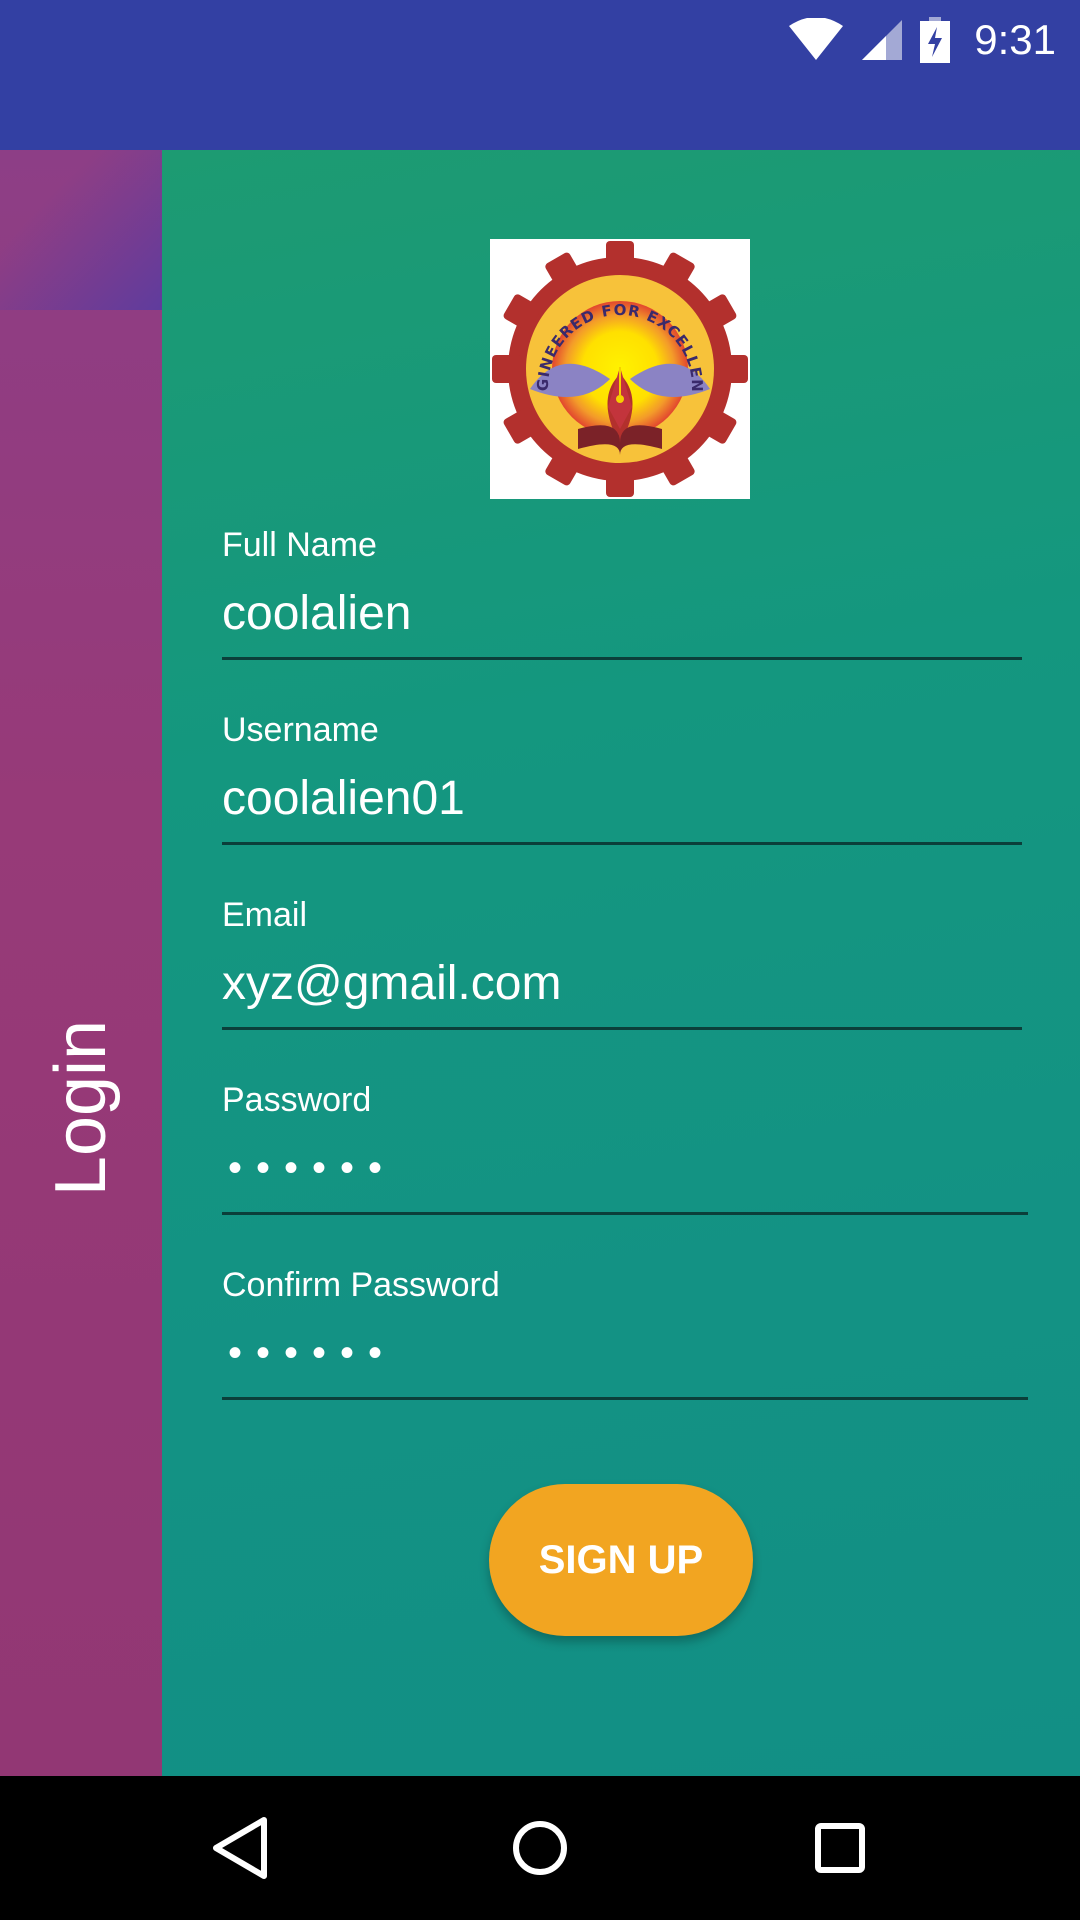 This screenshot has width=1080, height=1920. What do you see at coordinates (297, 1100) in the screenshot?
I see `password-label: Password` at bounding box center [297, 1100].